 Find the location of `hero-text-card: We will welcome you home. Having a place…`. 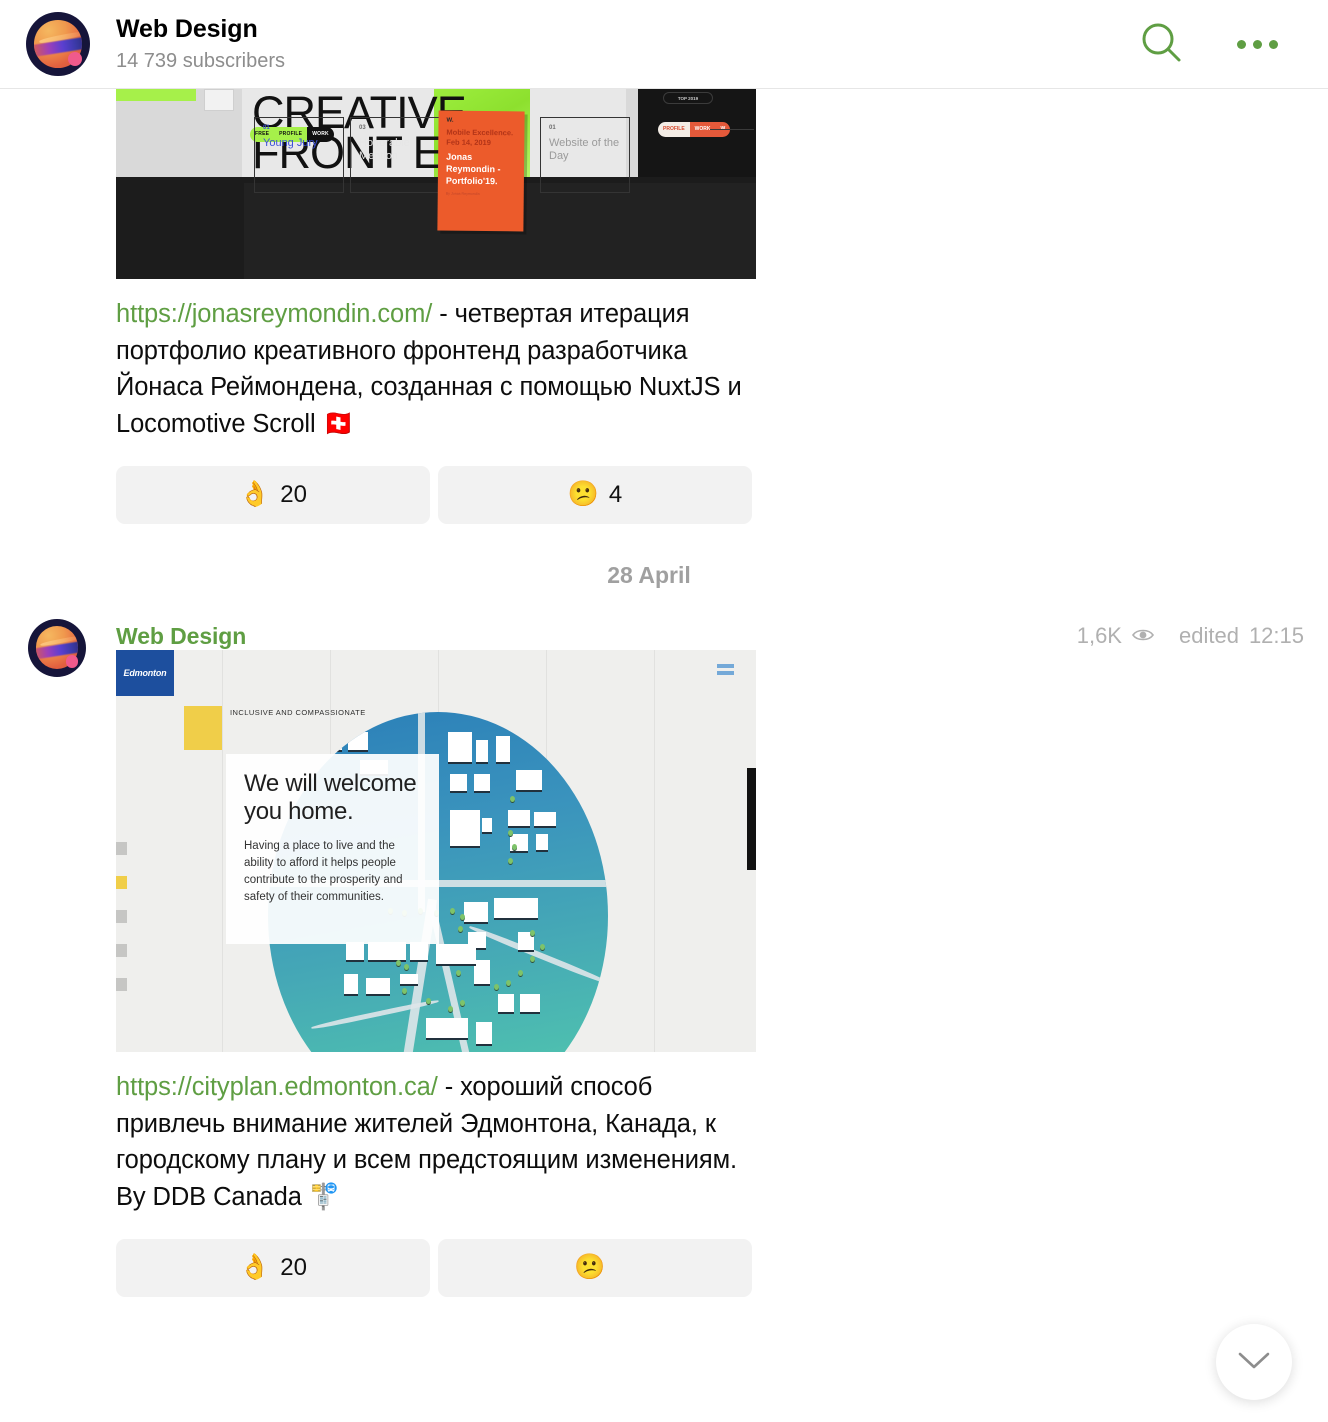

hero-text-card: We will welcome you home. Having a place… is located at coordinates (332, 848).